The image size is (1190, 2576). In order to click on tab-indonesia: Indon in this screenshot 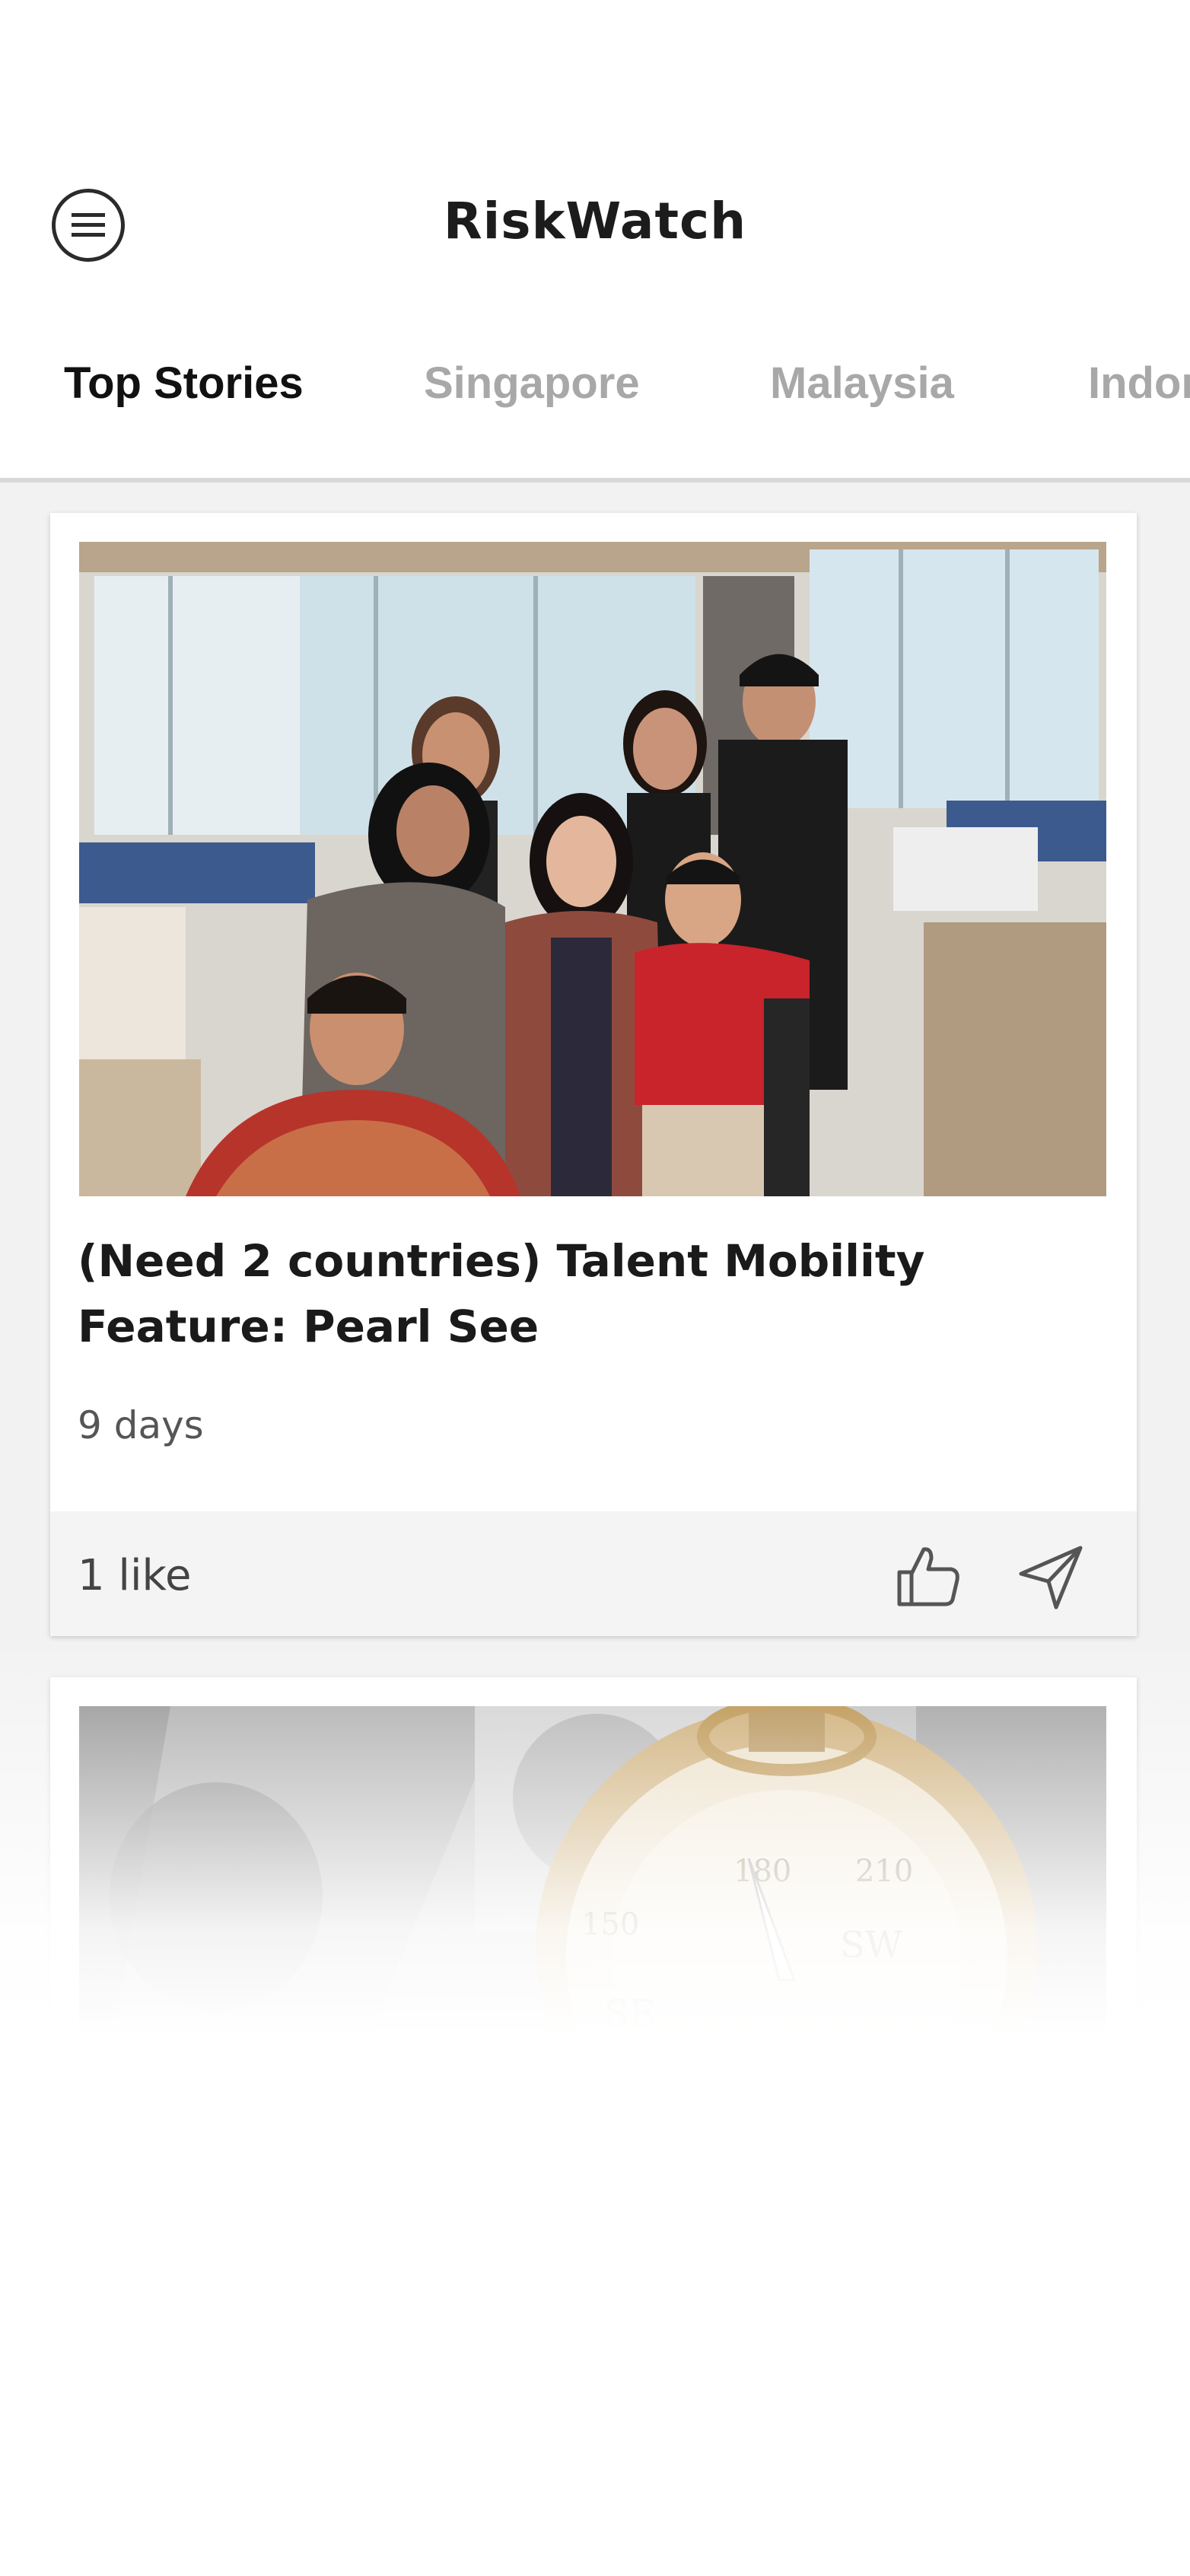, I will do `click(1139, 383)`.